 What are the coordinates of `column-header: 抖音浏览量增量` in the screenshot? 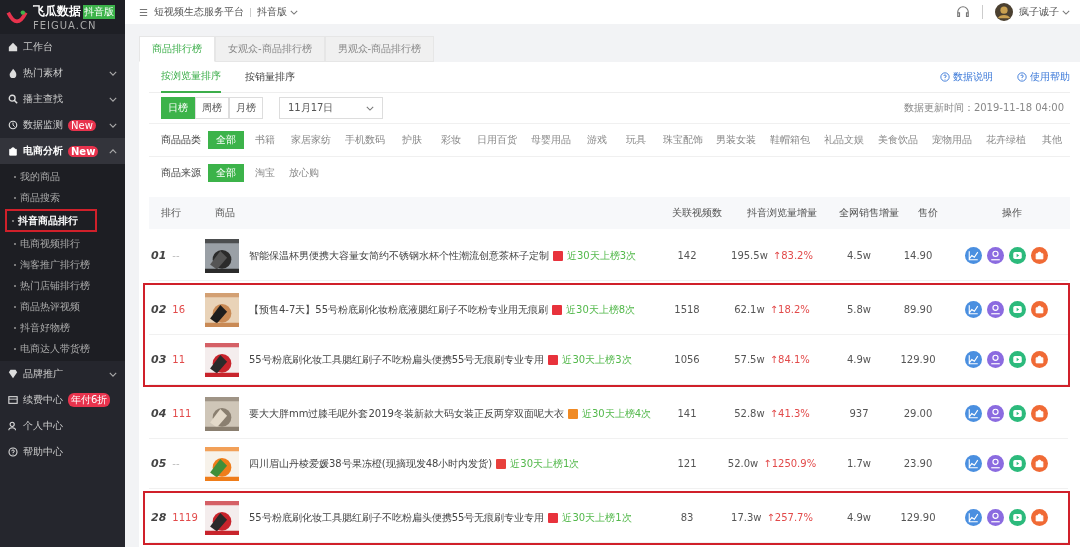 It's located at (782, 213).